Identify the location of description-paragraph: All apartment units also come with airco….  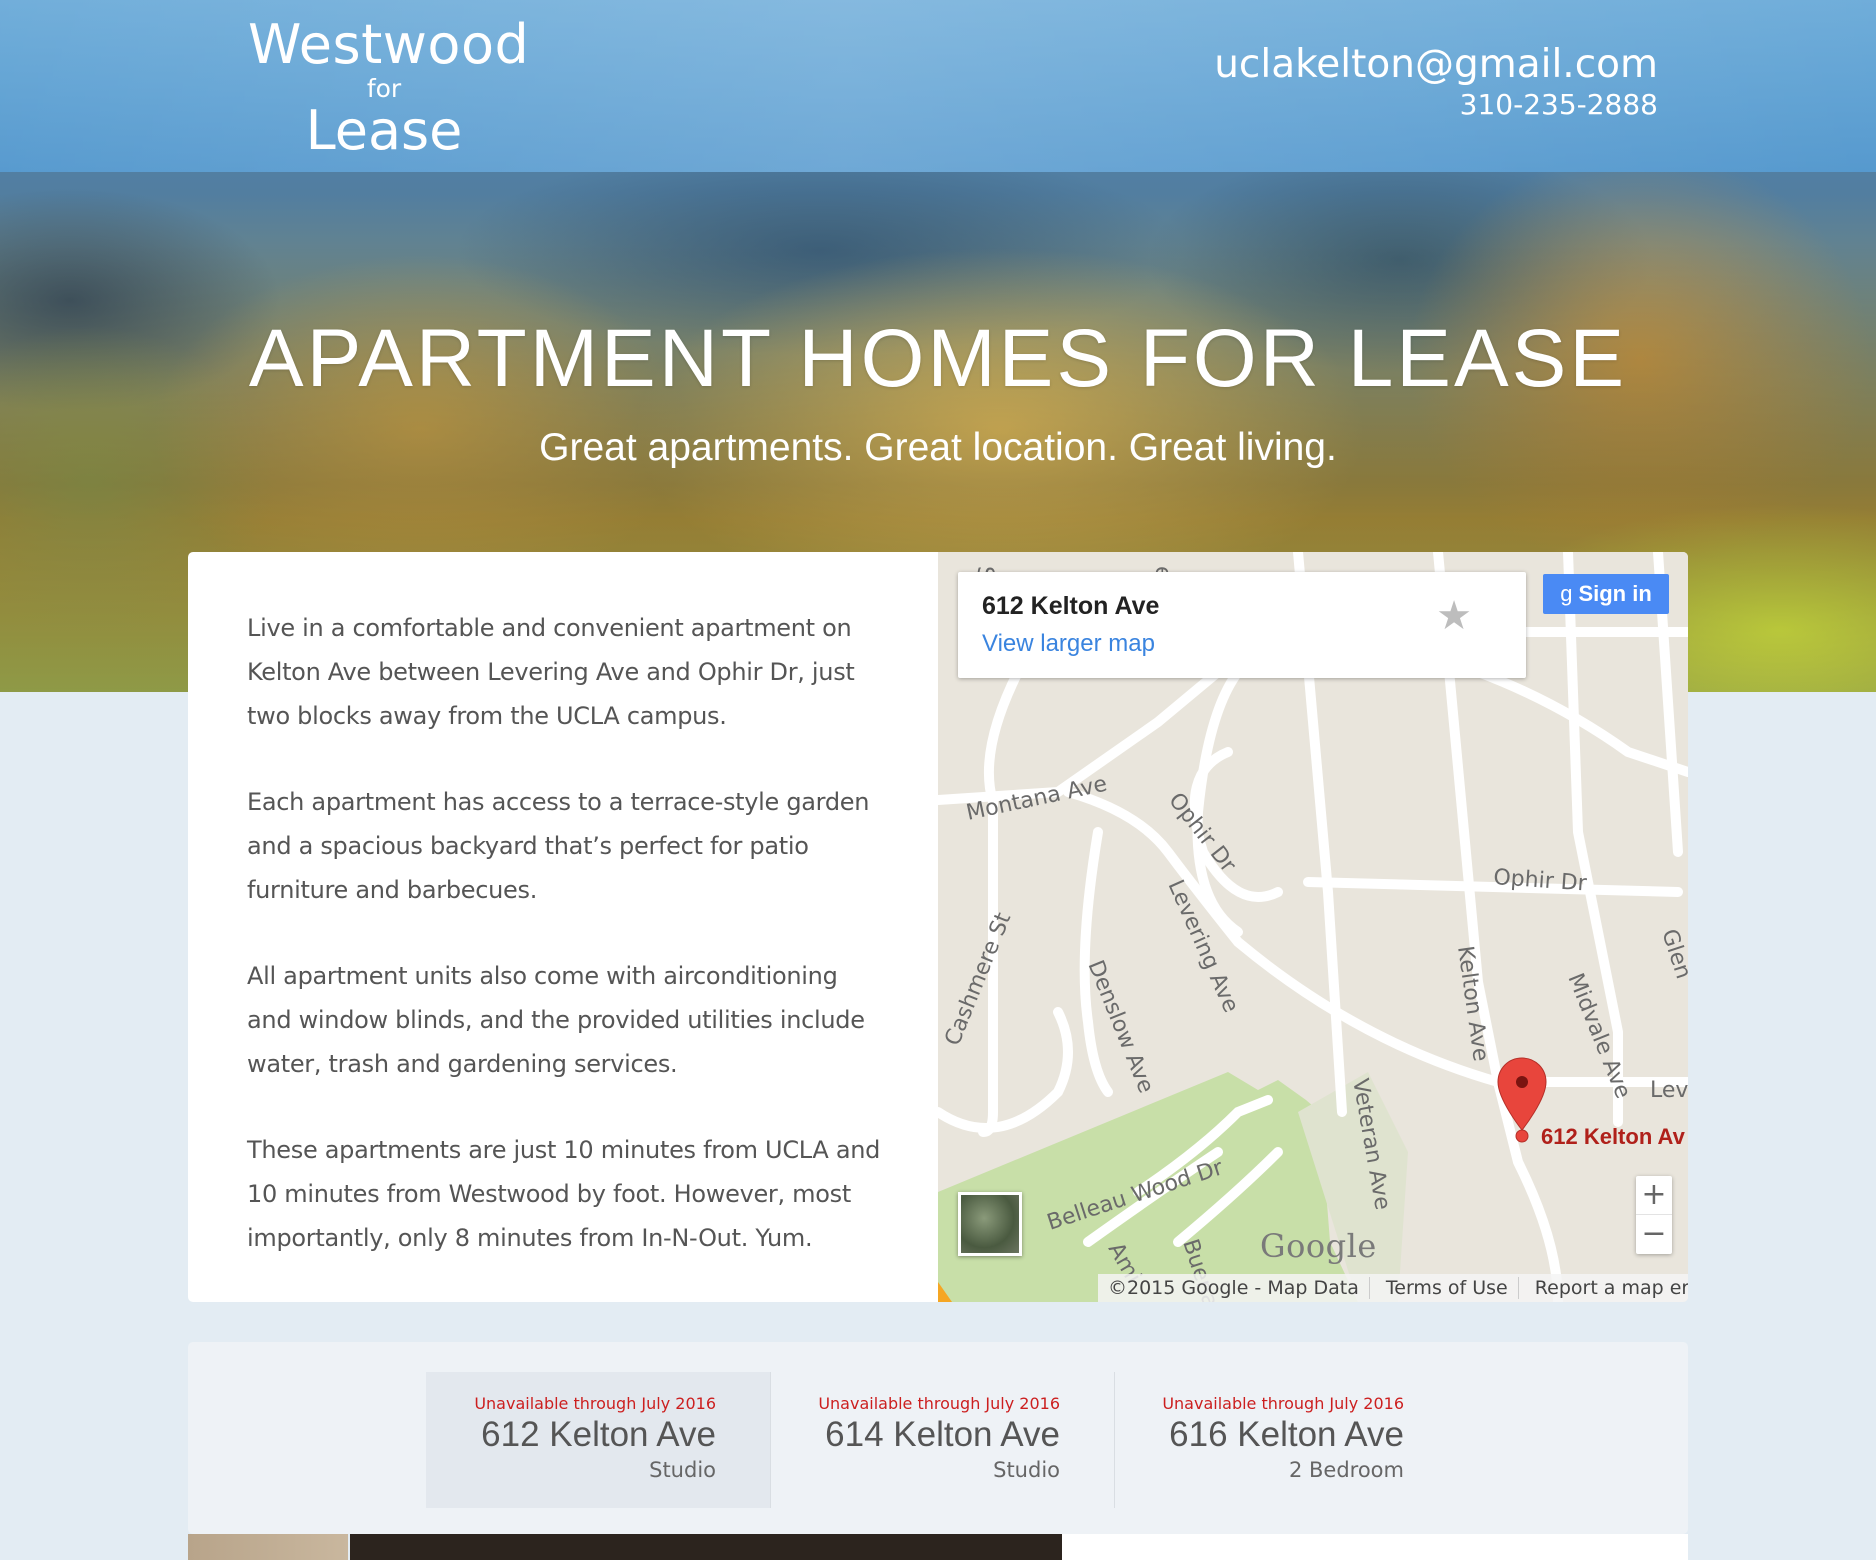
(556, 1020).